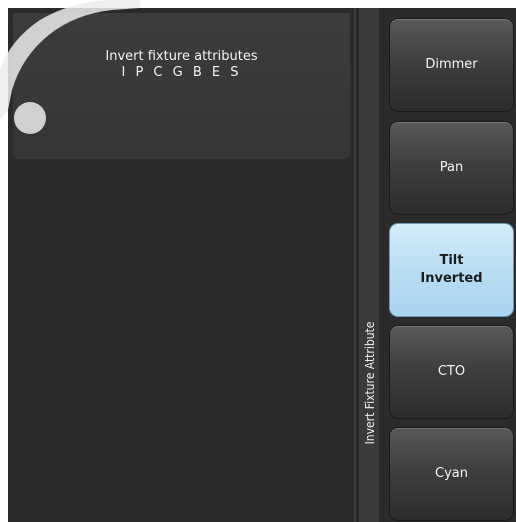 This screenshot has width=516, height=522. I want to click on dimmer-button-label: Dimmer, so click(451, 64).